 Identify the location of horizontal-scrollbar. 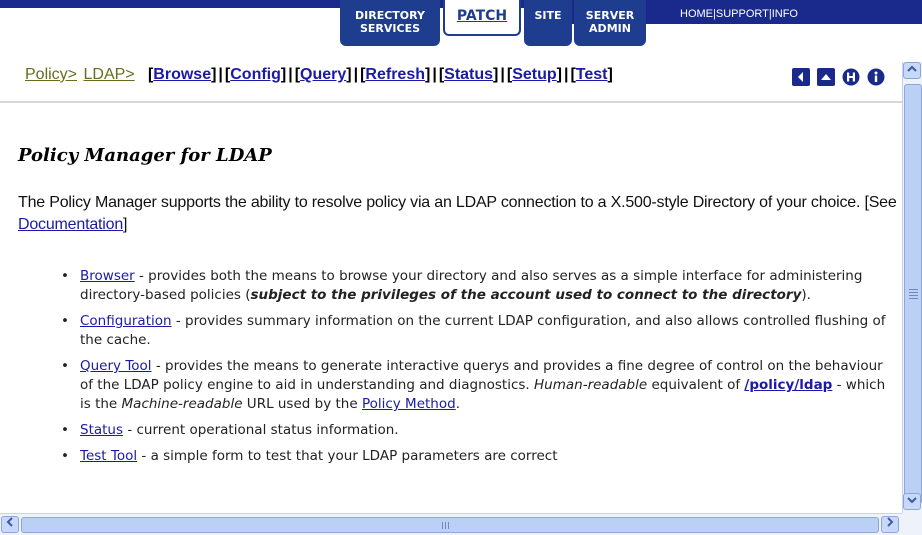
(451, 524).